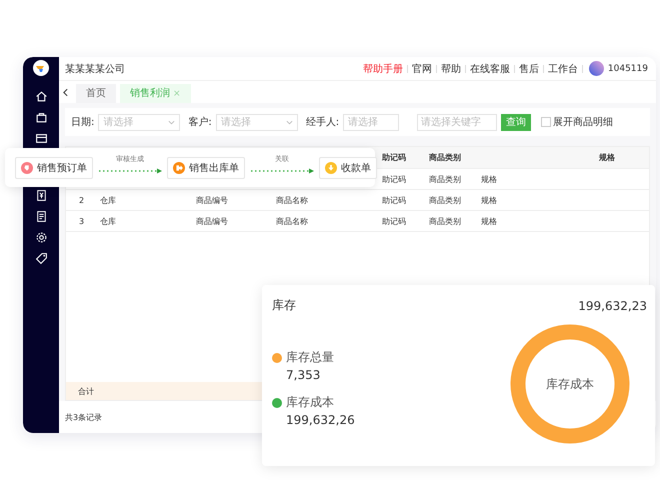  What do you see at coordinates (65, 92) in the screenshot?
I see `back-chevron-icon` at bounding box center [65, 92].